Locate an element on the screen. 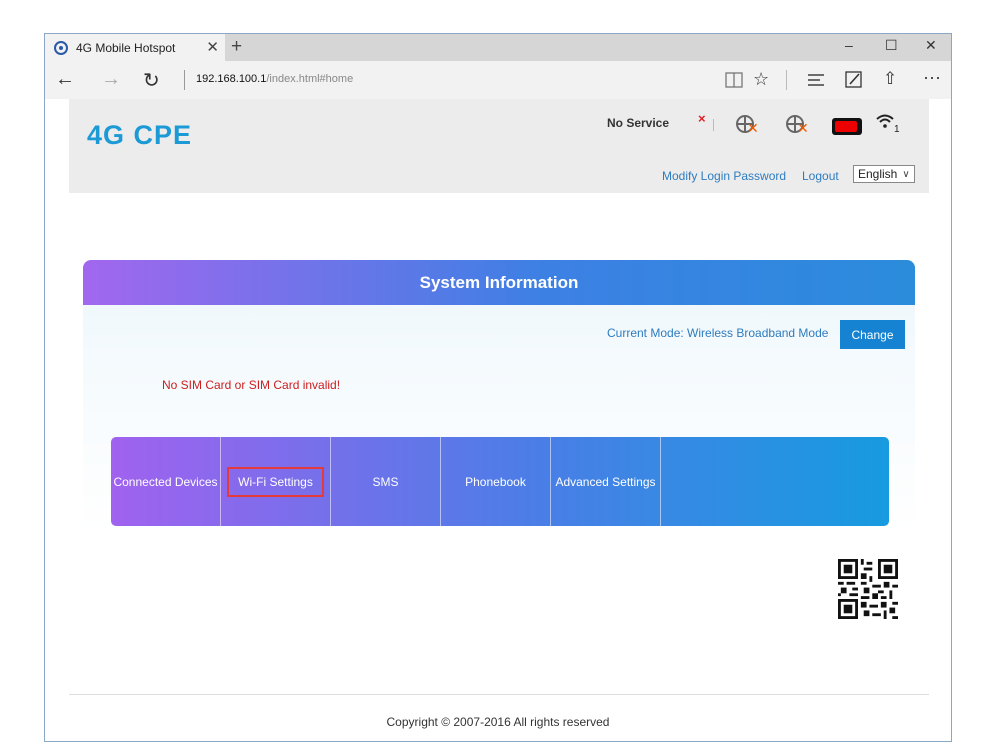 The width and height of the screenshot is (1000, 751). panel-title: System Information is located at coordinates (499, 282).